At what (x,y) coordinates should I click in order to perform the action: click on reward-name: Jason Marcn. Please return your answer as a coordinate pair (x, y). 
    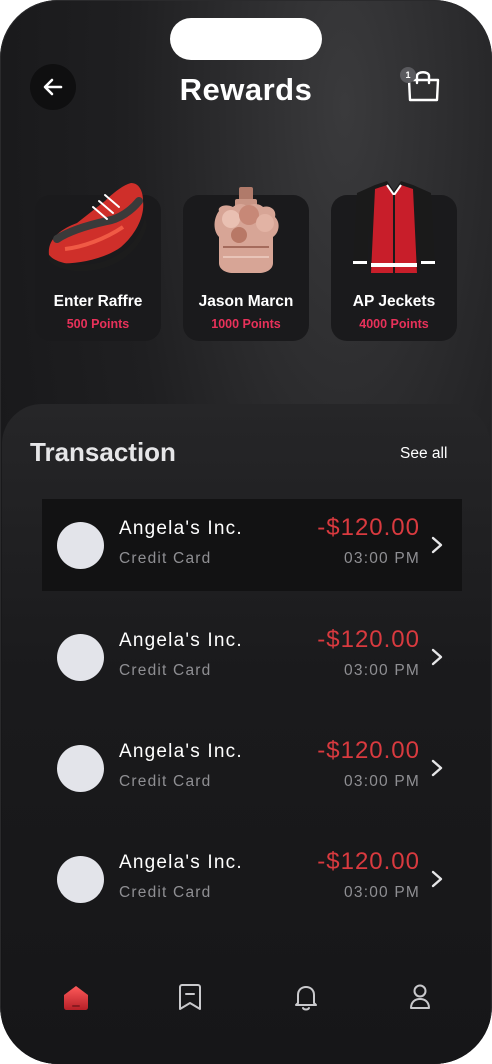
    Looking at the image, I should click on (246, 301).